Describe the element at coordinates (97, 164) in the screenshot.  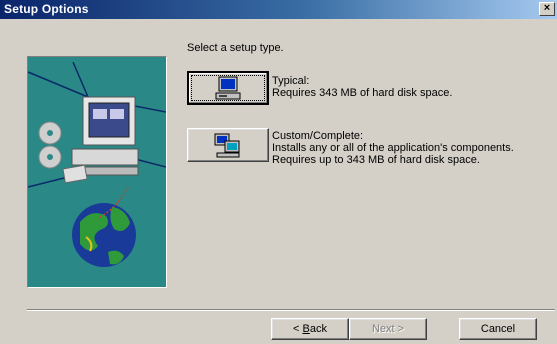
I see `computer-globe-illustration-icon` at that location.